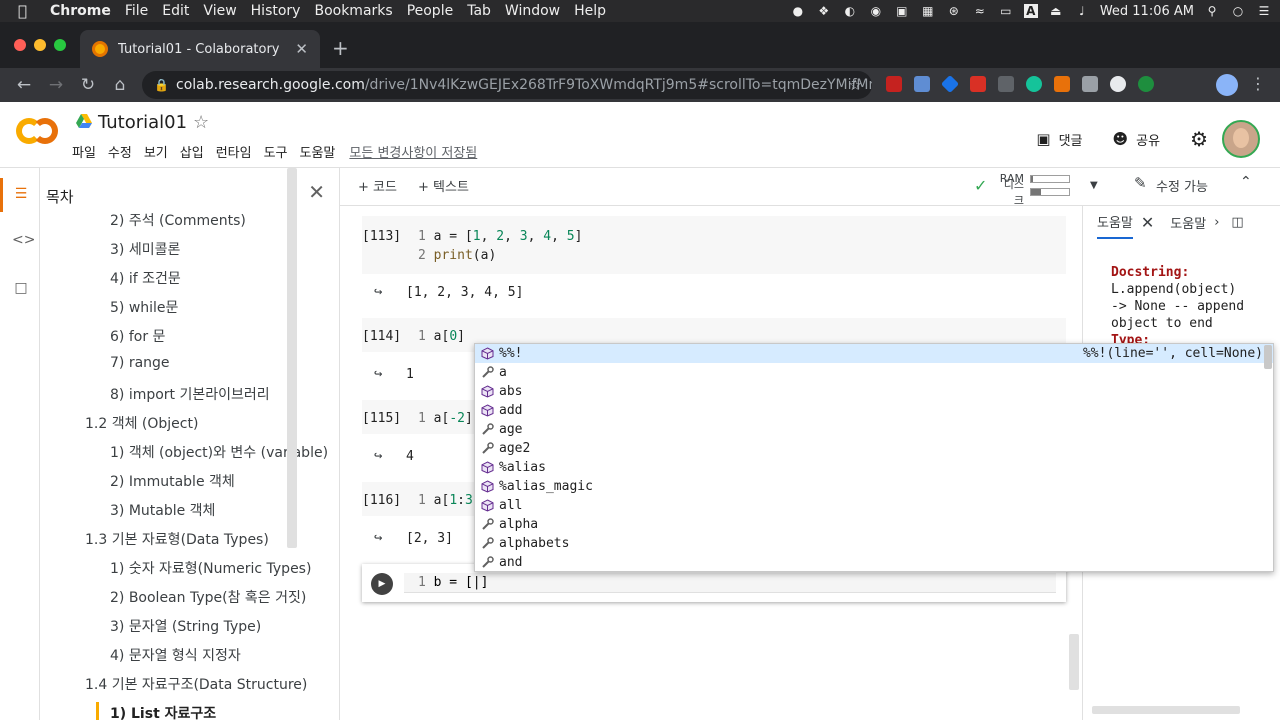 This screenshot has height=720, width=1280. Describe the element at coordinates (120, 85) in the screenshot. I see `home-icon: ⌂` at that location.